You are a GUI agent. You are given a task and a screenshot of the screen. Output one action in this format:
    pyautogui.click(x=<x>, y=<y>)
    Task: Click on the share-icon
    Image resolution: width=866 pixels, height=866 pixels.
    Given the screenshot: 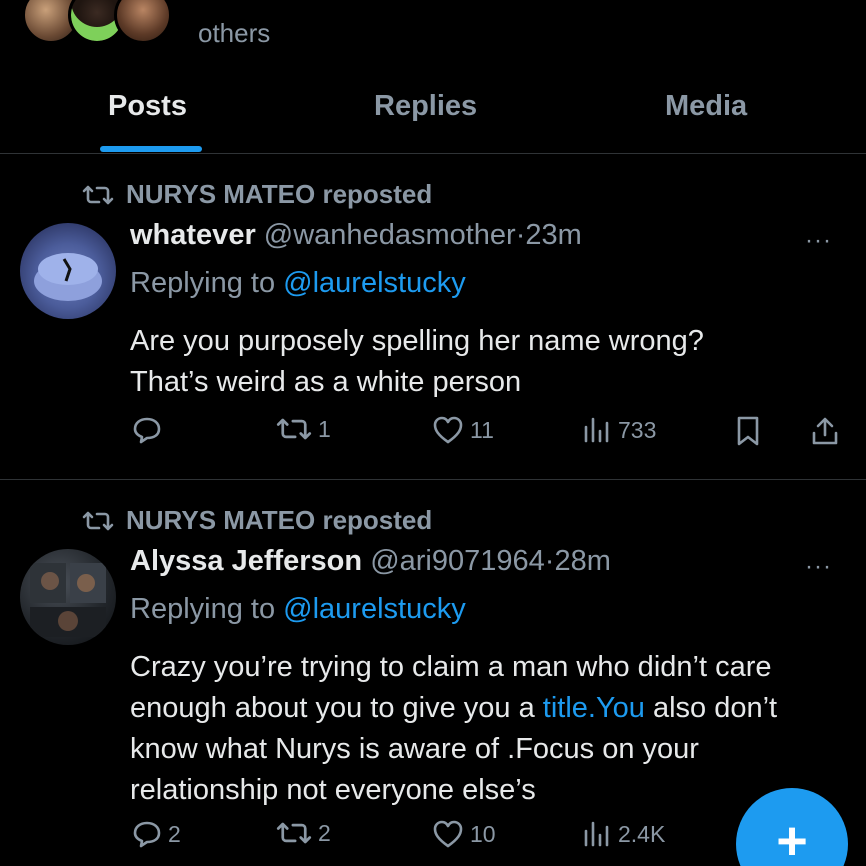 What is the action you would take?
    pyautogui.click(x=825, y=431)
    